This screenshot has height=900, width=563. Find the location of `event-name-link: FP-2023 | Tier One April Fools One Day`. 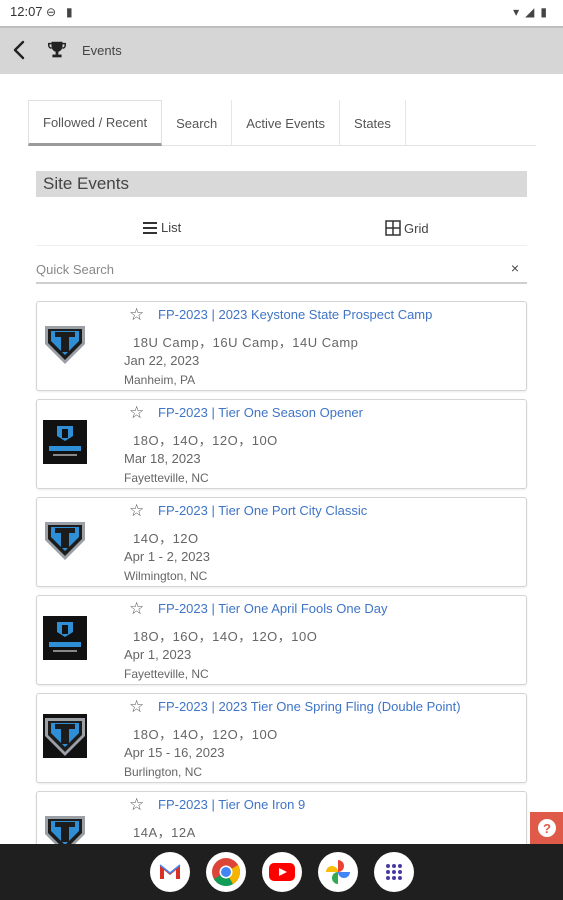

event-name-link: FP-2023 | Tier One April Fools One Day is located at coordinates (273, 608).